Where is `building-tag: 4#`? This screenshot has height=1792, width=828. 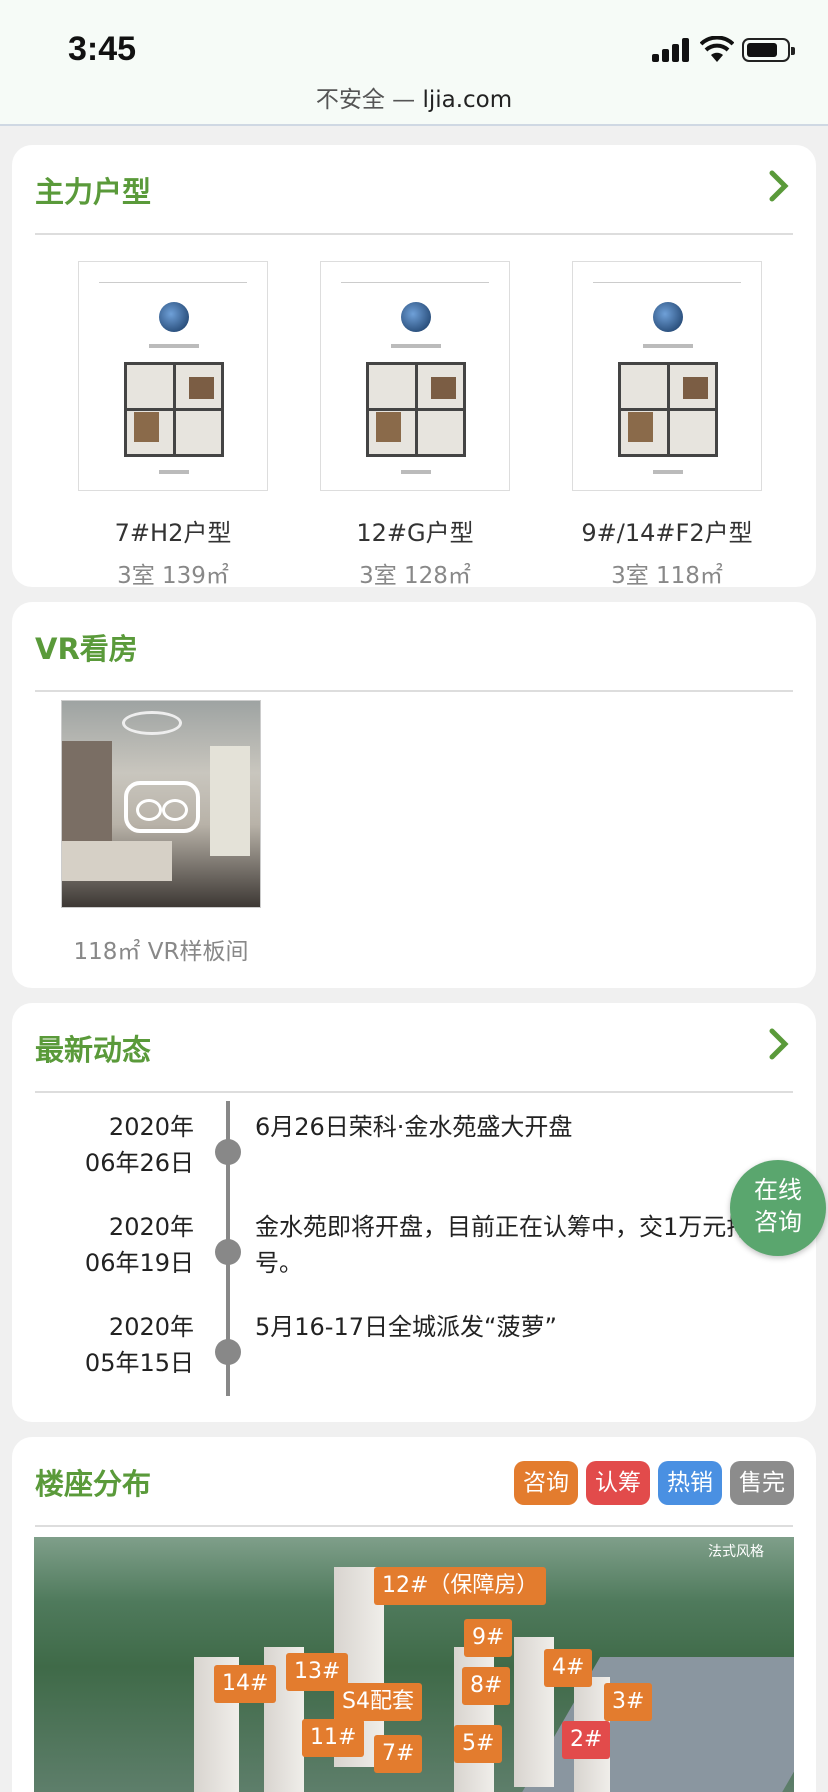 building-tag: 4# is located at coordinates (568, 1668).